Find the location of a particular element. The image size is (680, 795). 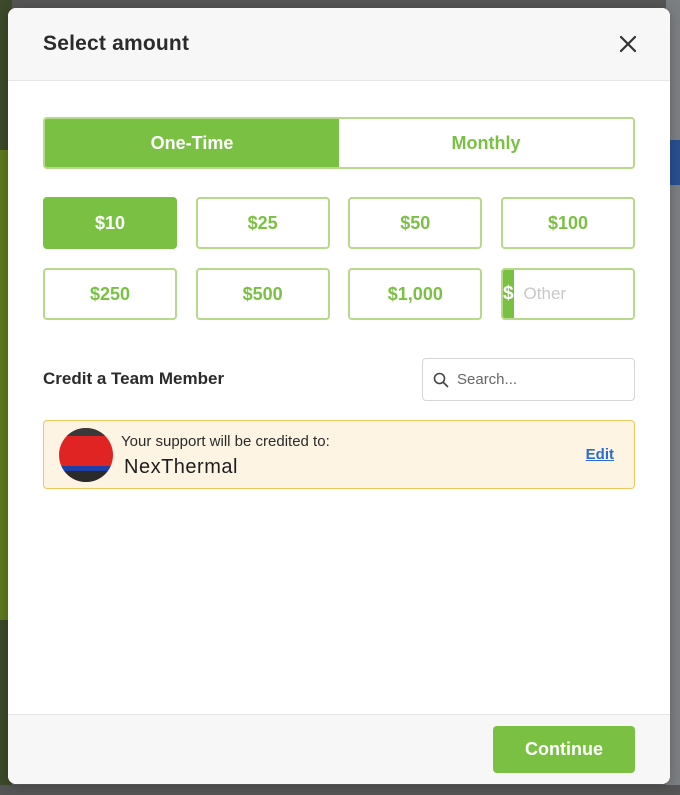

search-input is located at coordinates (542, 379).